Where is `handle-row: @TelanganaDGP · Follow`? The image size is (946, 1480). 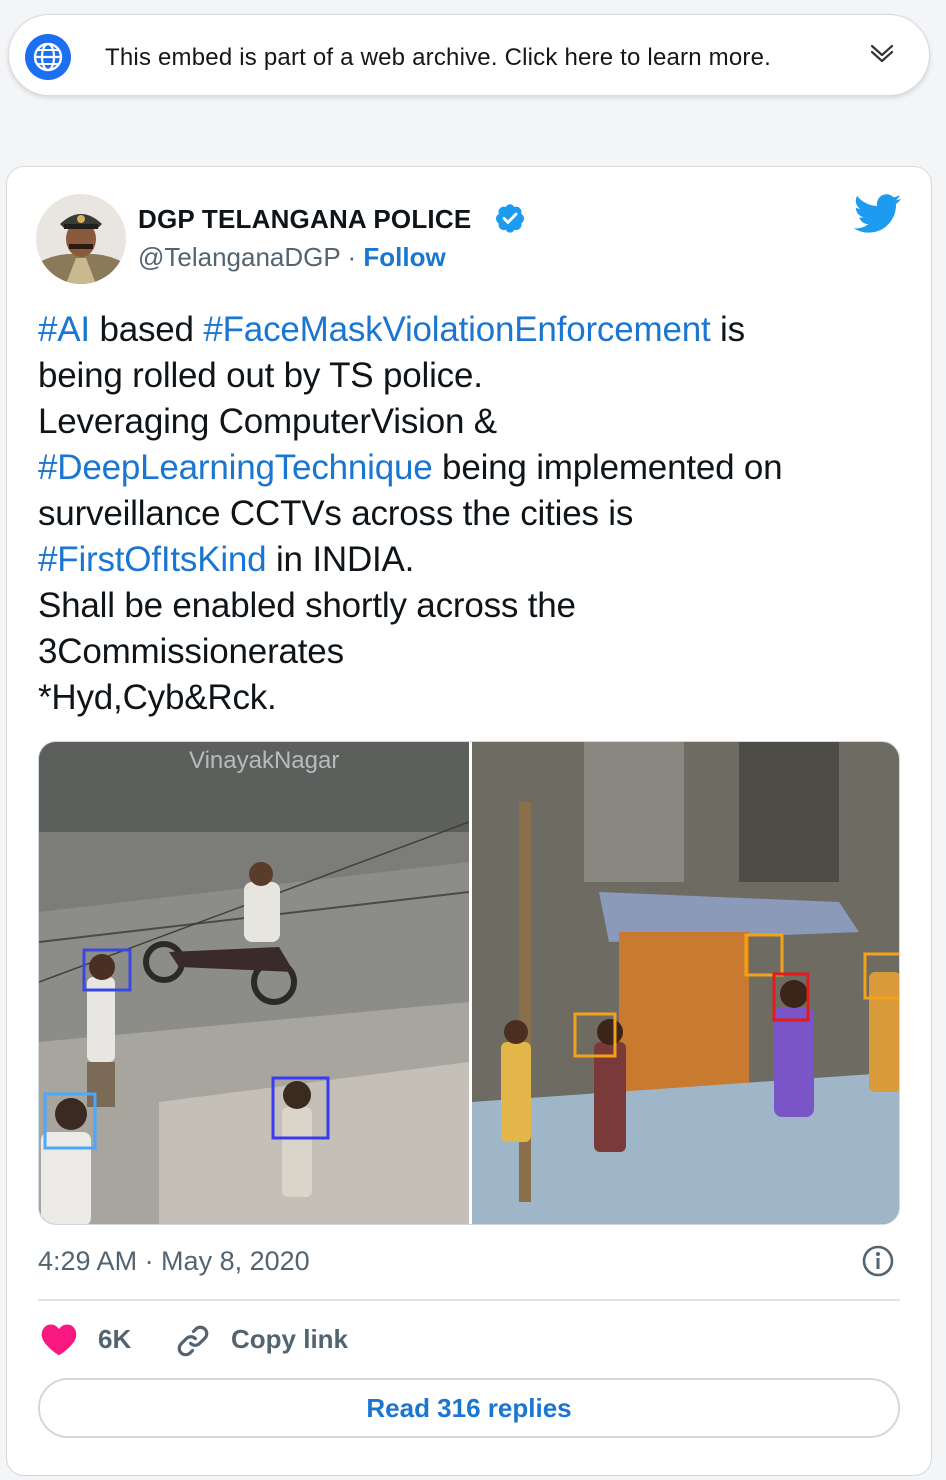
handle-row: @TelanganaDGP · Follow is located at coordinates (292, 257).